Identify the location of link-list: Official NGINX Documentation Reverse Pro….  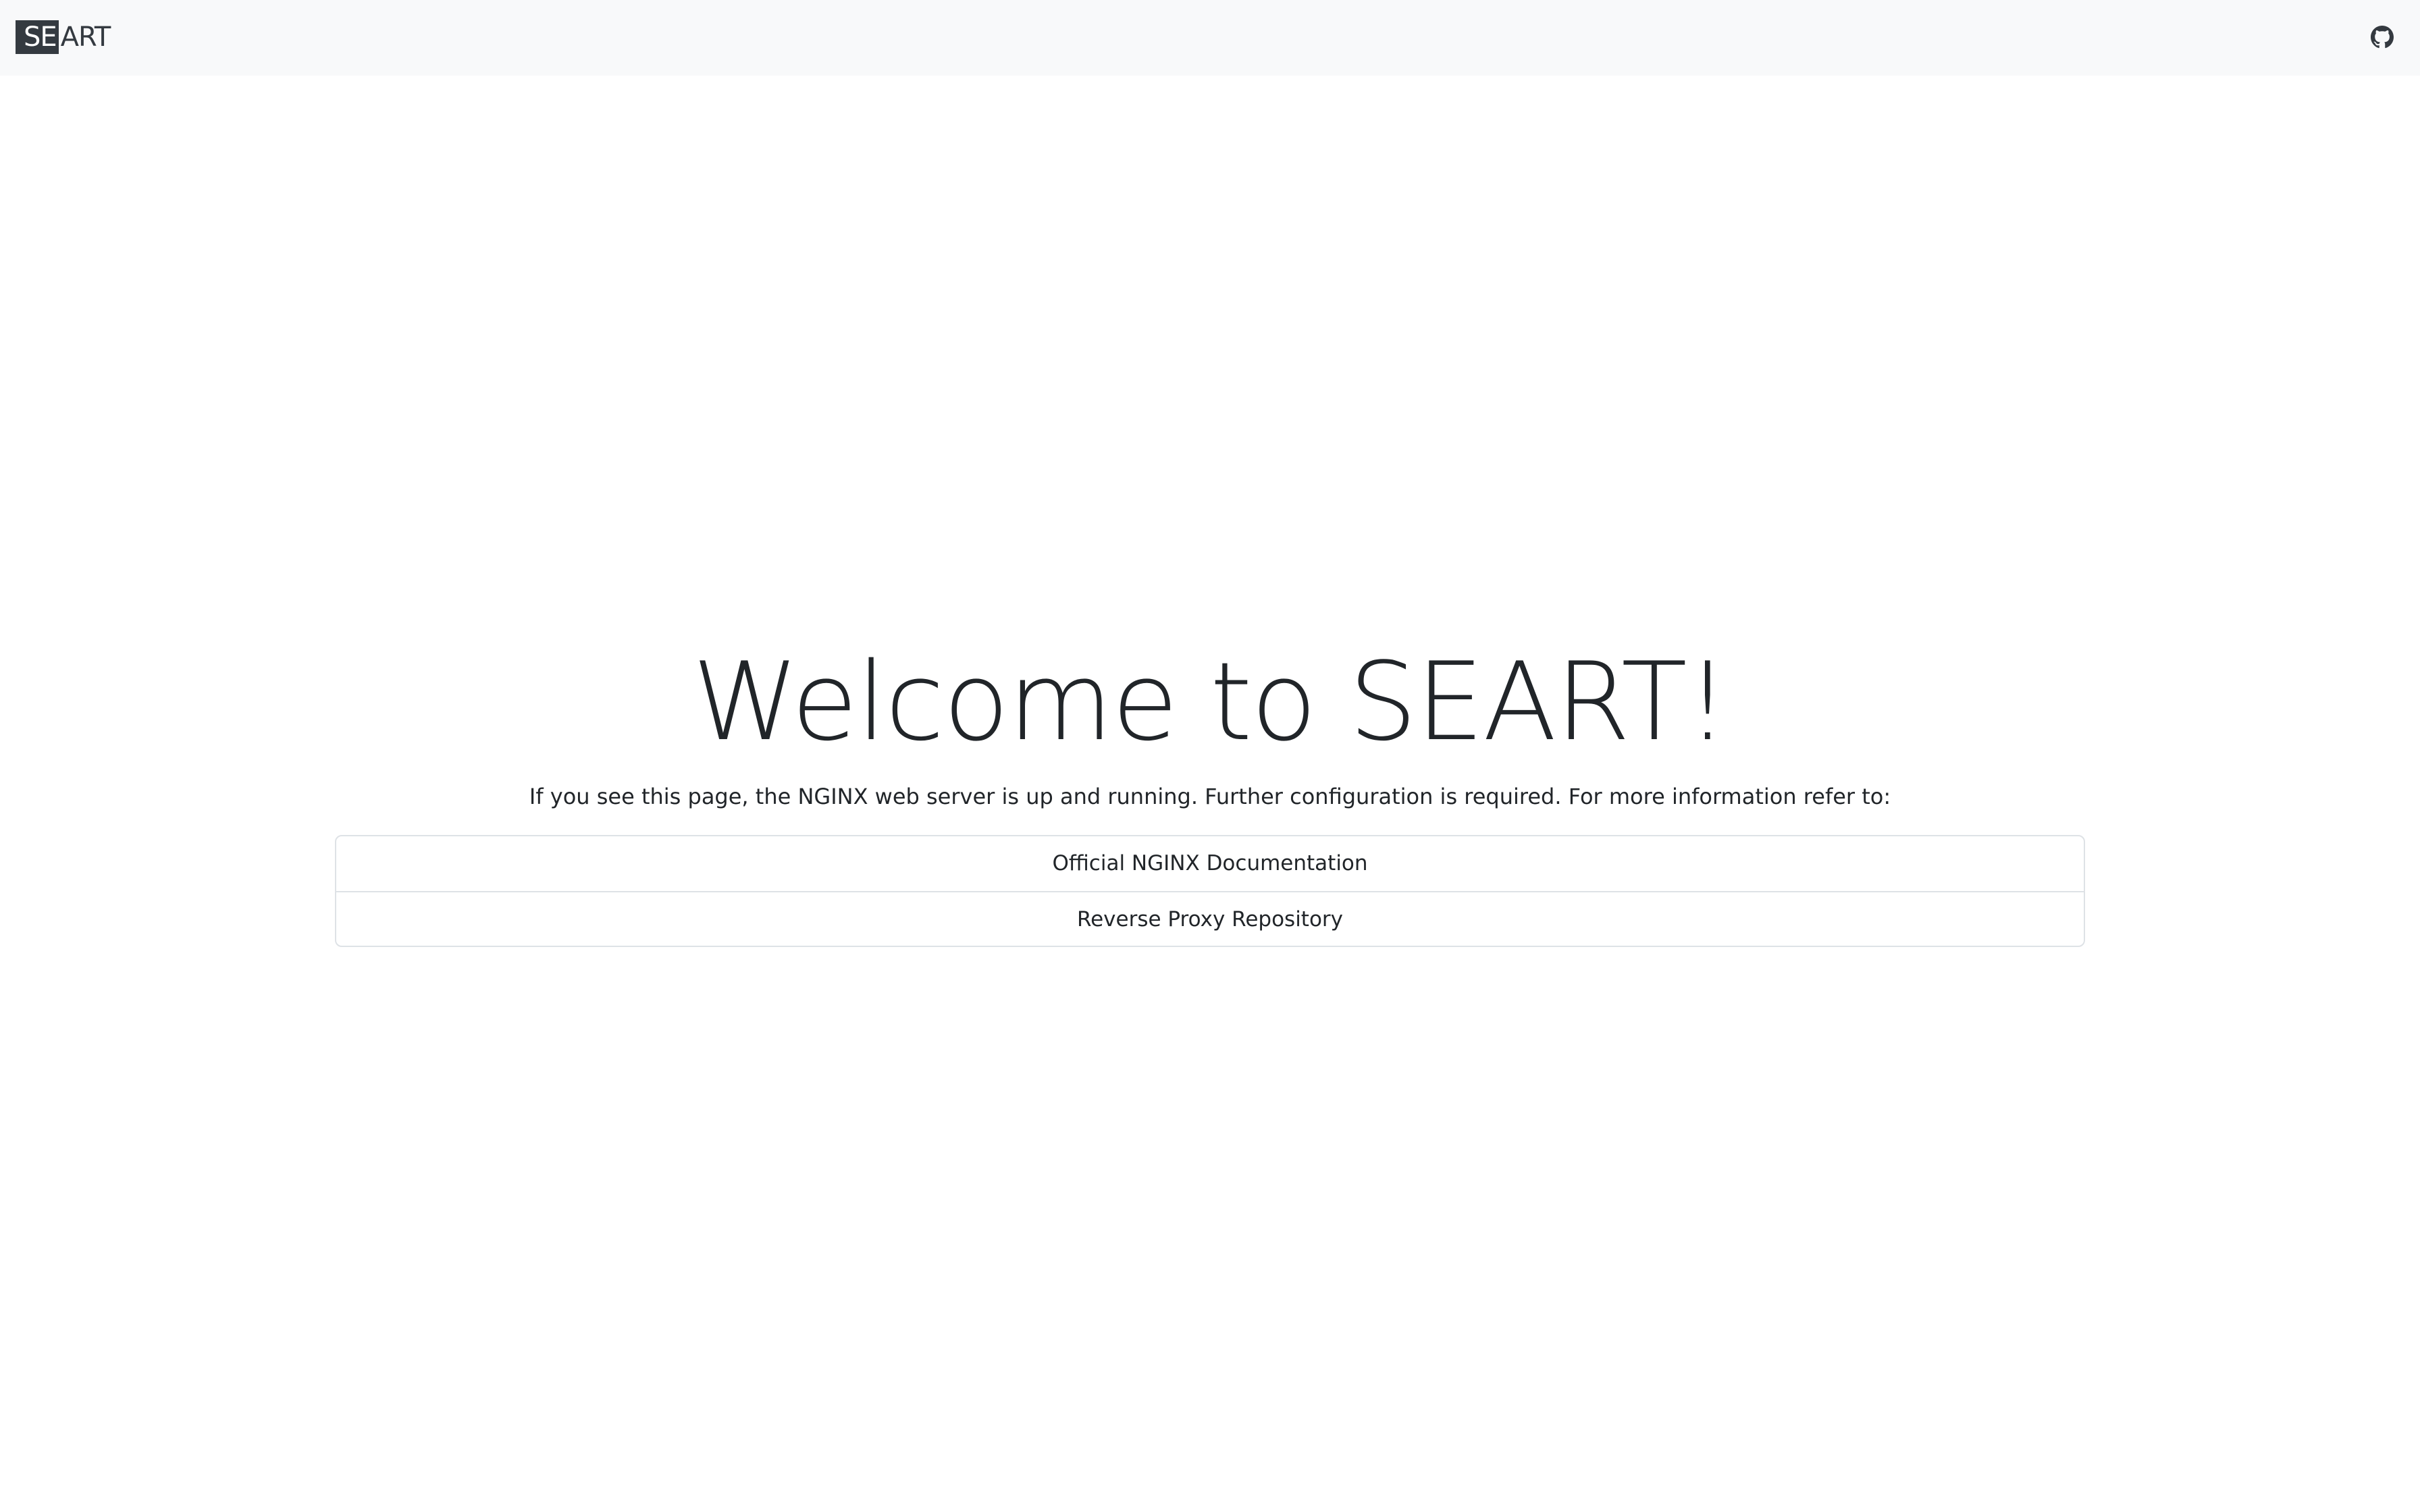
(1210, 891).